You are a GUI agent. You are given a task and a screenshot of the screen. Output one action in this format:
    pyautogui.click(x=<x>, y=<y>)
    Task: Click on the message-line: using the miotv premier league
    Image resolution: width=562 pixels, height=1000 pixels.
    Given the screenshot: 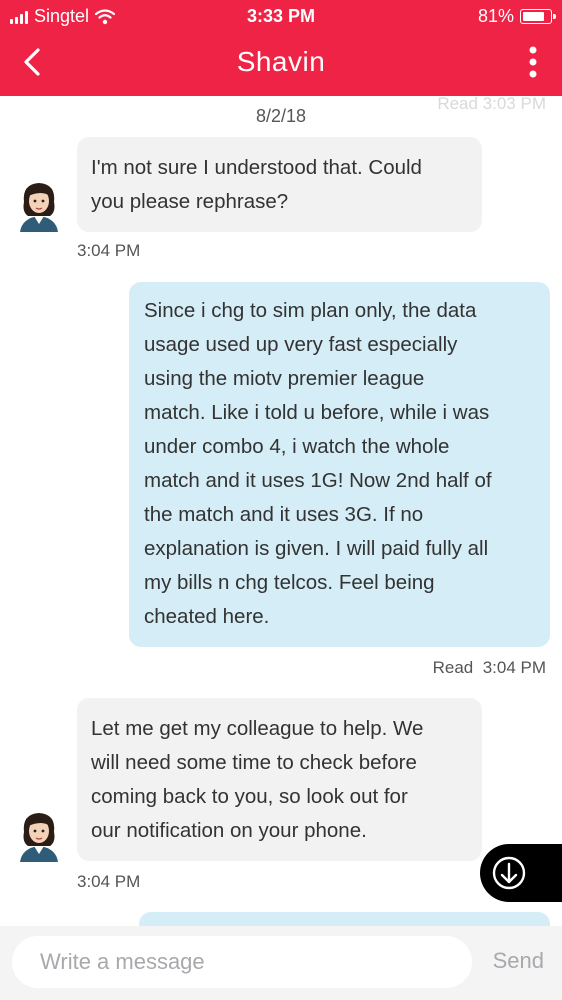 What is the action you would take?
    pyautogui.click(x=284, y=378)
    